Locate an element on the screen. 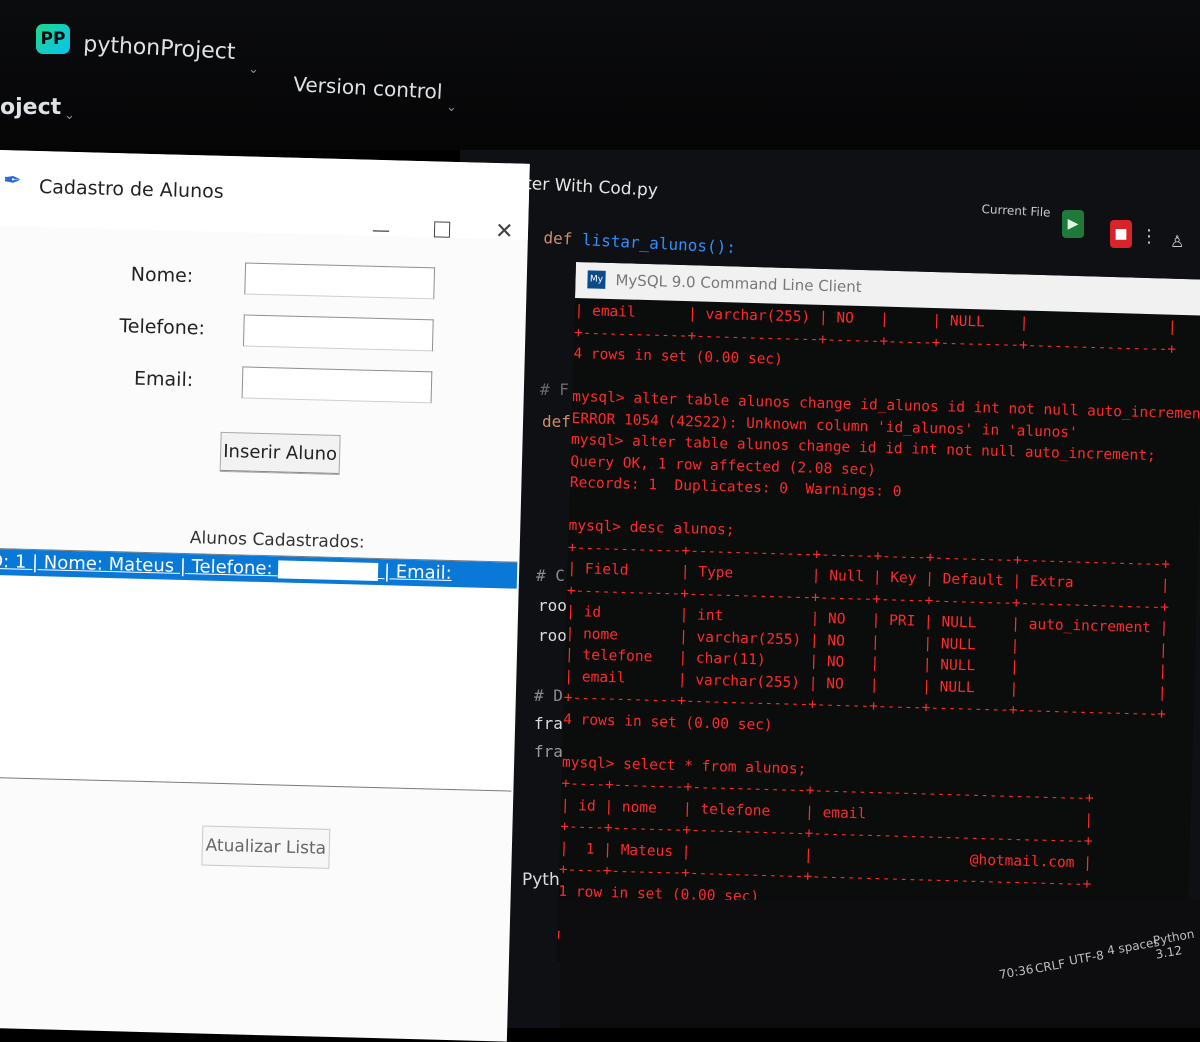 The image size is (1200, 1042). user-icon: ♙ is located at coordinates (1177, 241).